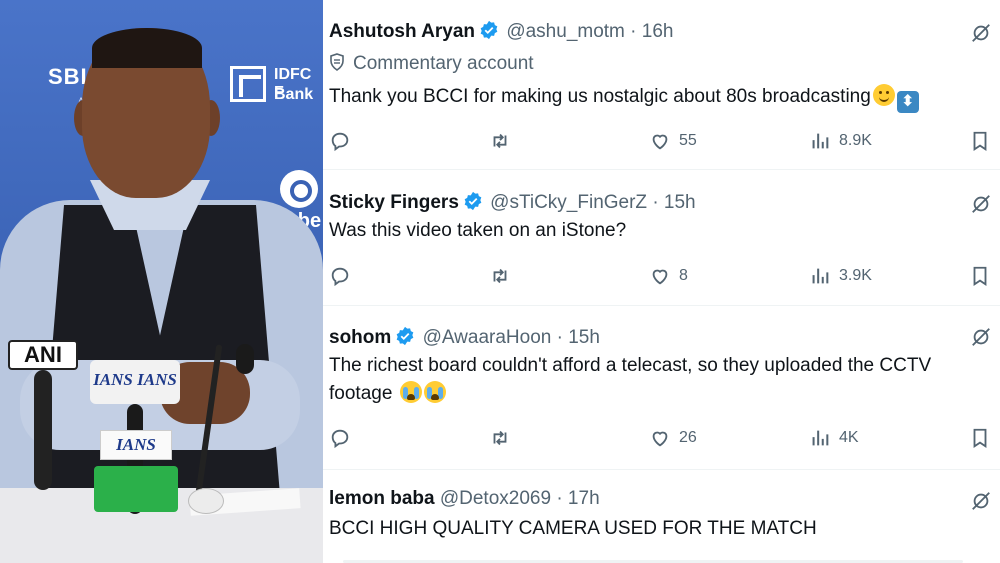 This screenshot has height=563, width=1000. What do you see at coordinates (337, 62) in the screenshot?
I see `shield-icon` at bounding box center [337, 62].